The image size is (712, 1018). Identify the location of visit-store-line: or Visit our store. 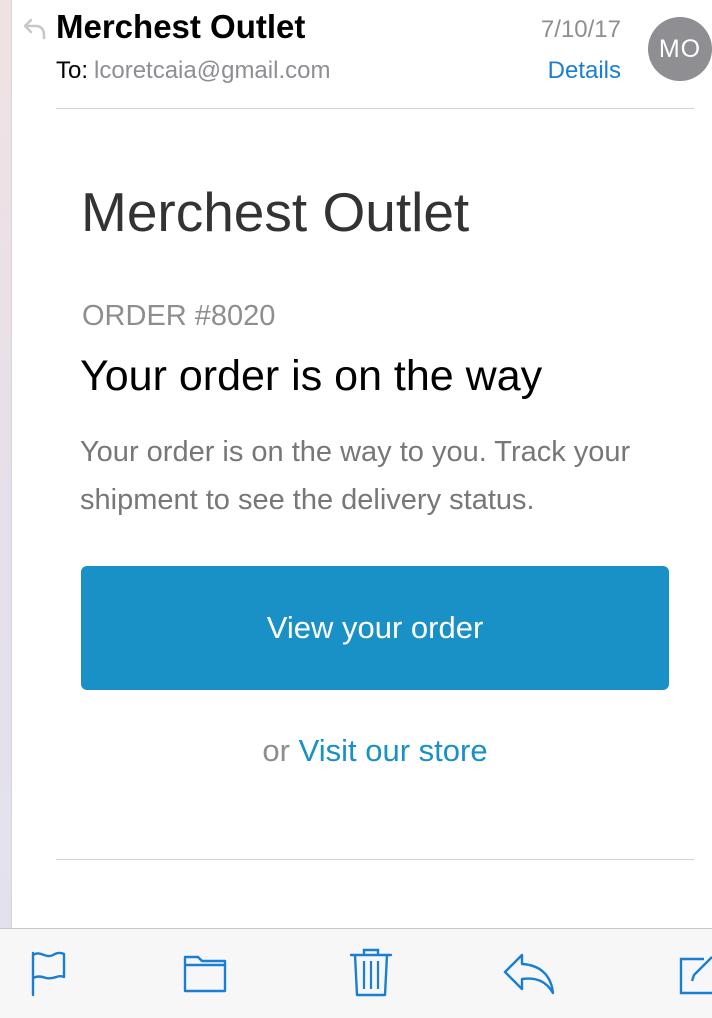
(356, 751).